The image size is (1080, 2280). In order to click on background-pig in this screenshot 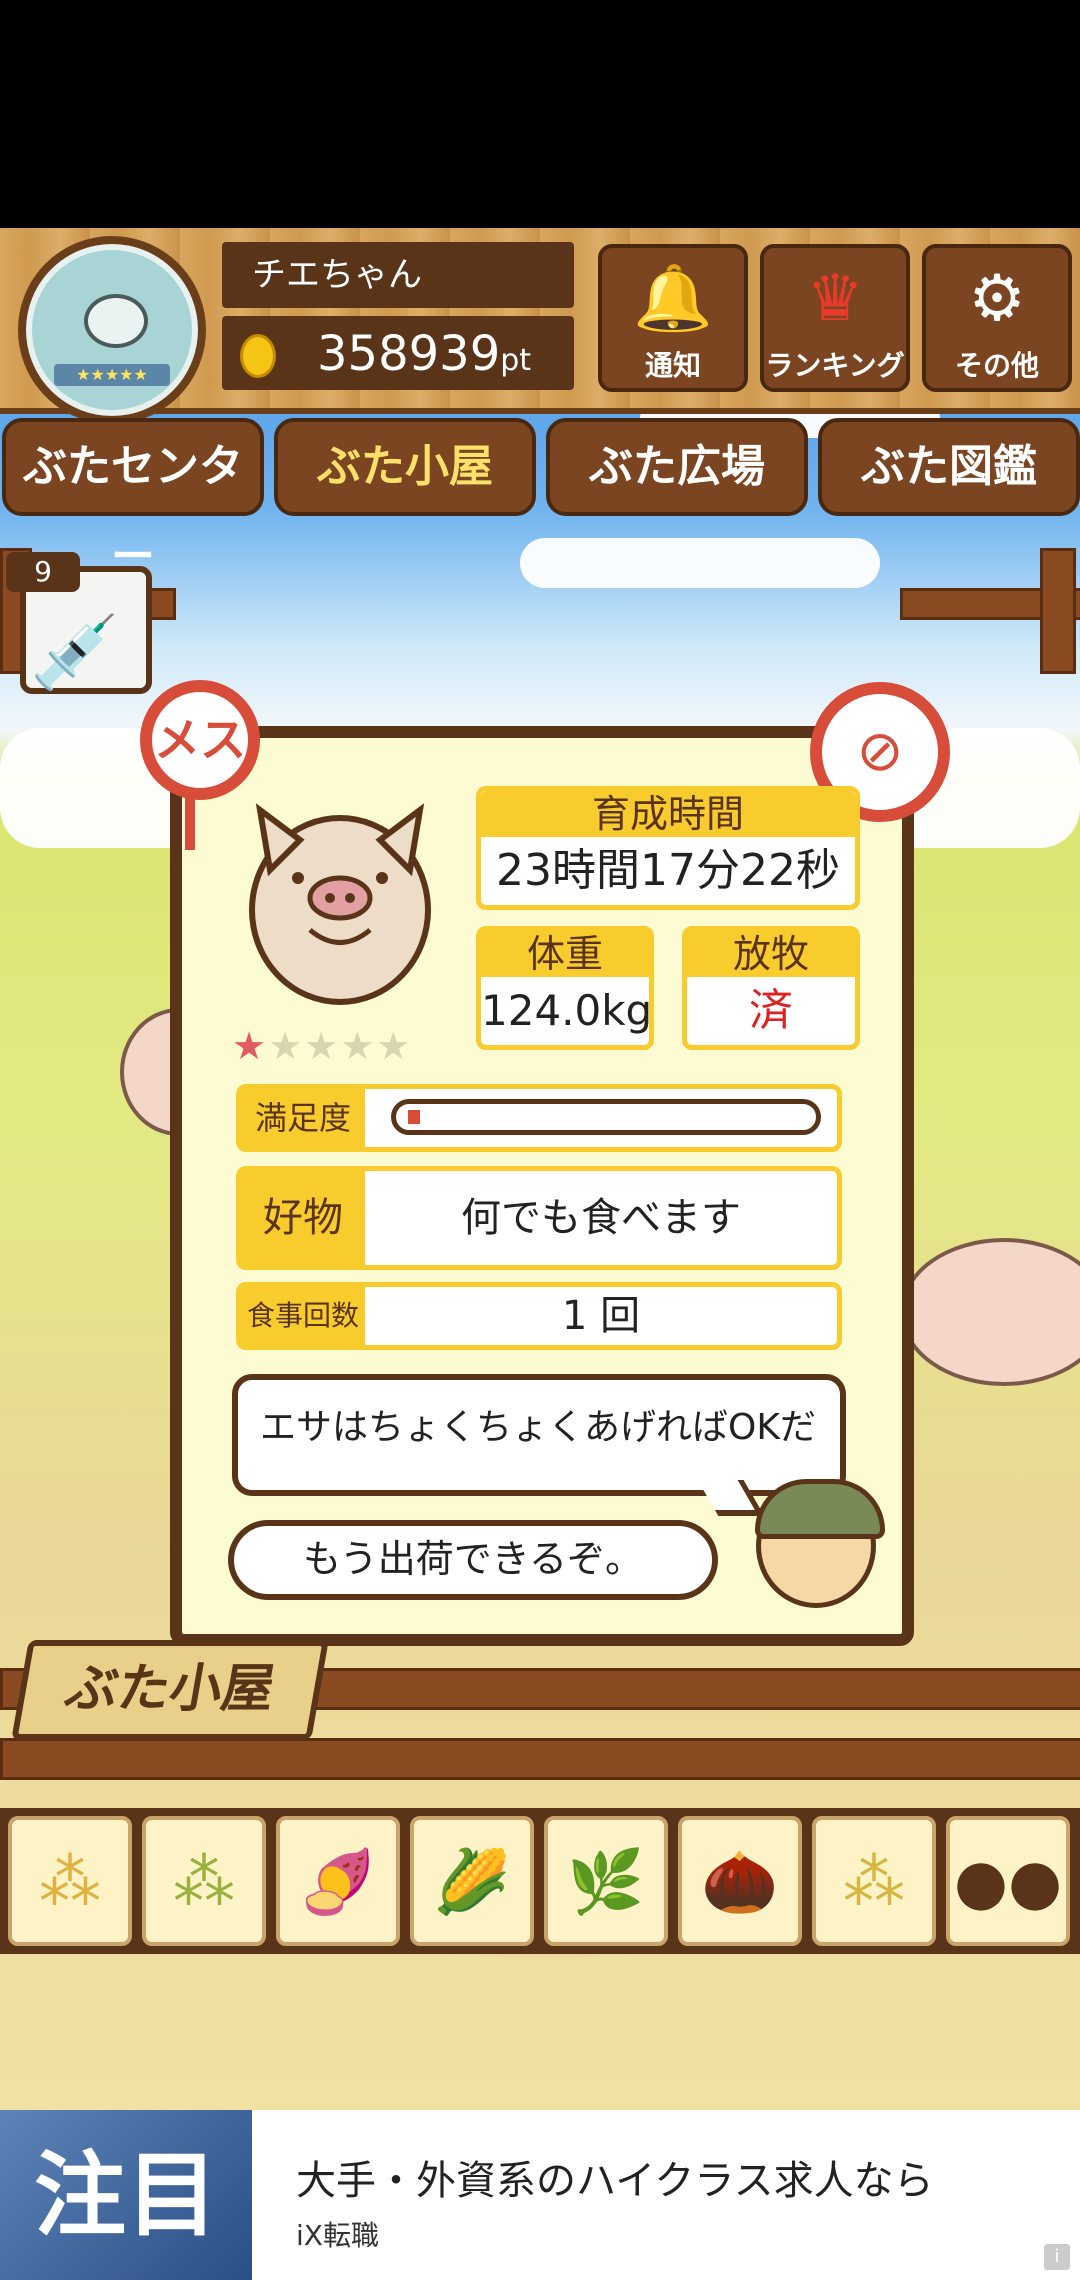, I will do `click(990, 1312)`.